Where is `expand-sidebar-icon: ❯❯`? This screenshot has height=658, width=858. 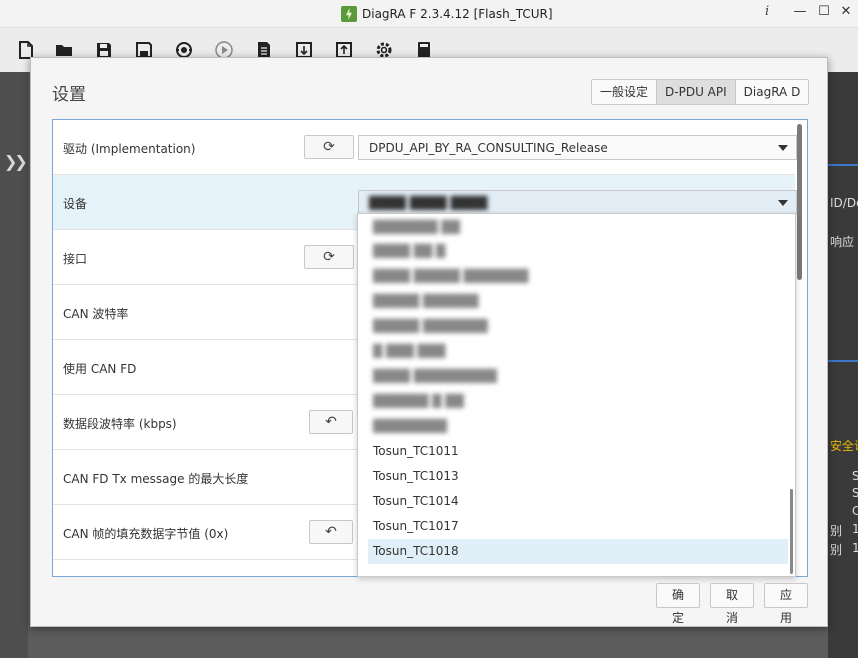 expand-sidebar-icon: ❯❯ is located at coordinates (16, 161).